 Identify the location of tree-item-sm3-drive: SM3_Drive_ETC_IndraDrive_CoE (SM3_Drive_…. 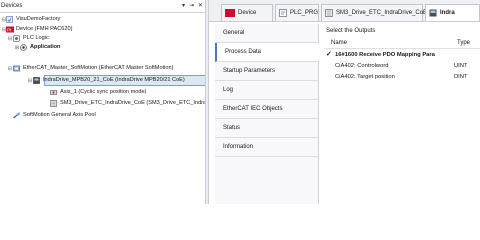
(128, 103).